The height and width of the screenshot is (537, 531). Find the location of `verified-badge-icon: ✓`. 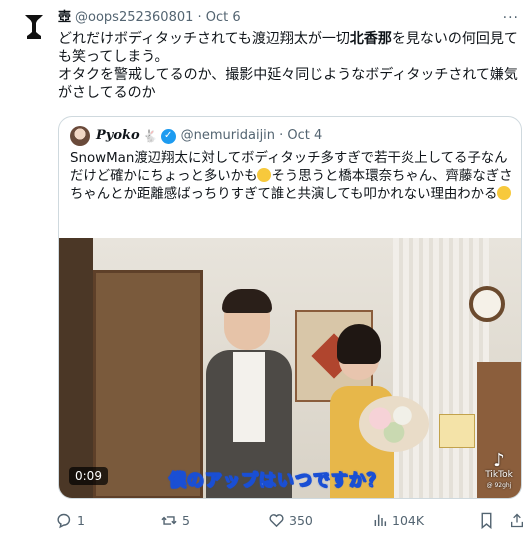

verified-badge-icon: ✓ is located at coordinates (168, 136).